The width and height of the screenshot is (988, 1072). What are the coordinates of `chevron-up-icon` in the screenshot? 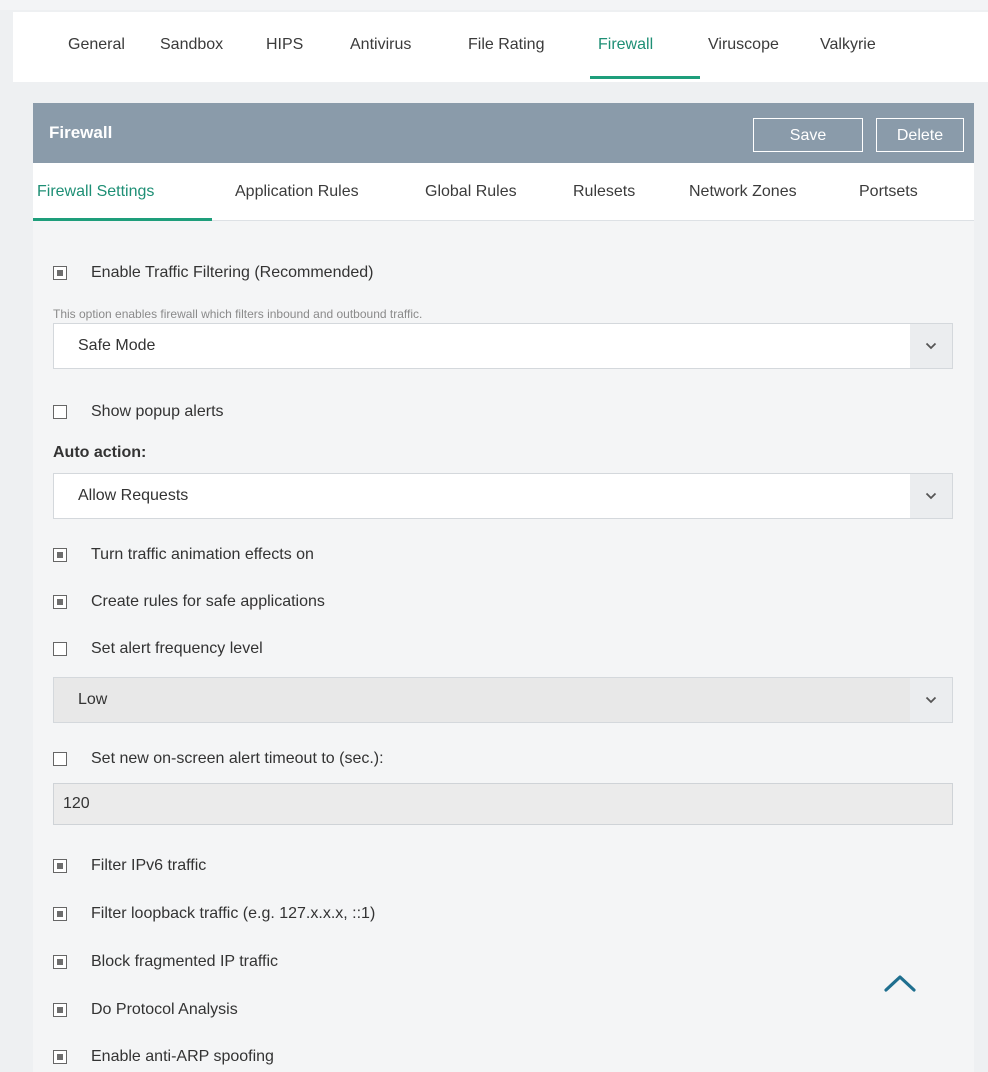 It's located at (900, 983).